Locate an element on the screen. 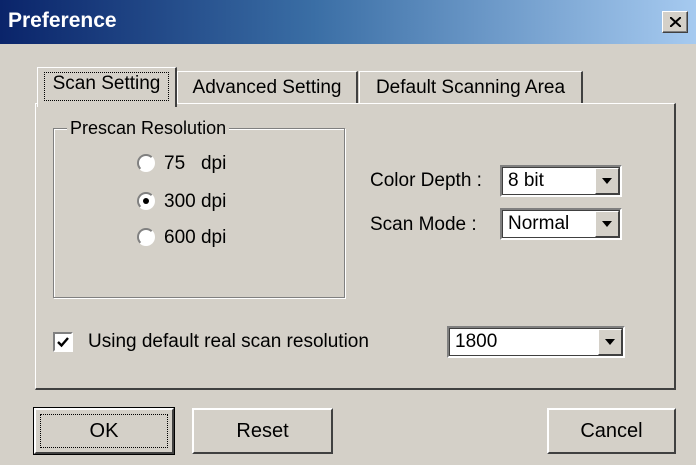 This screenshot has width=696, height=465. color-depth-value: 8 bit is located at coordinates (526, 180).